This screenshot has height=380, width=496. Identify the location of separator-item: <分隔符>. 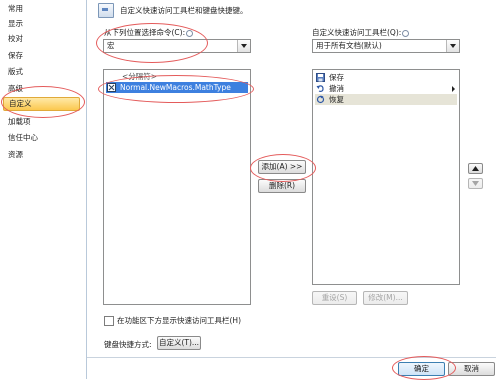
(139, 76).